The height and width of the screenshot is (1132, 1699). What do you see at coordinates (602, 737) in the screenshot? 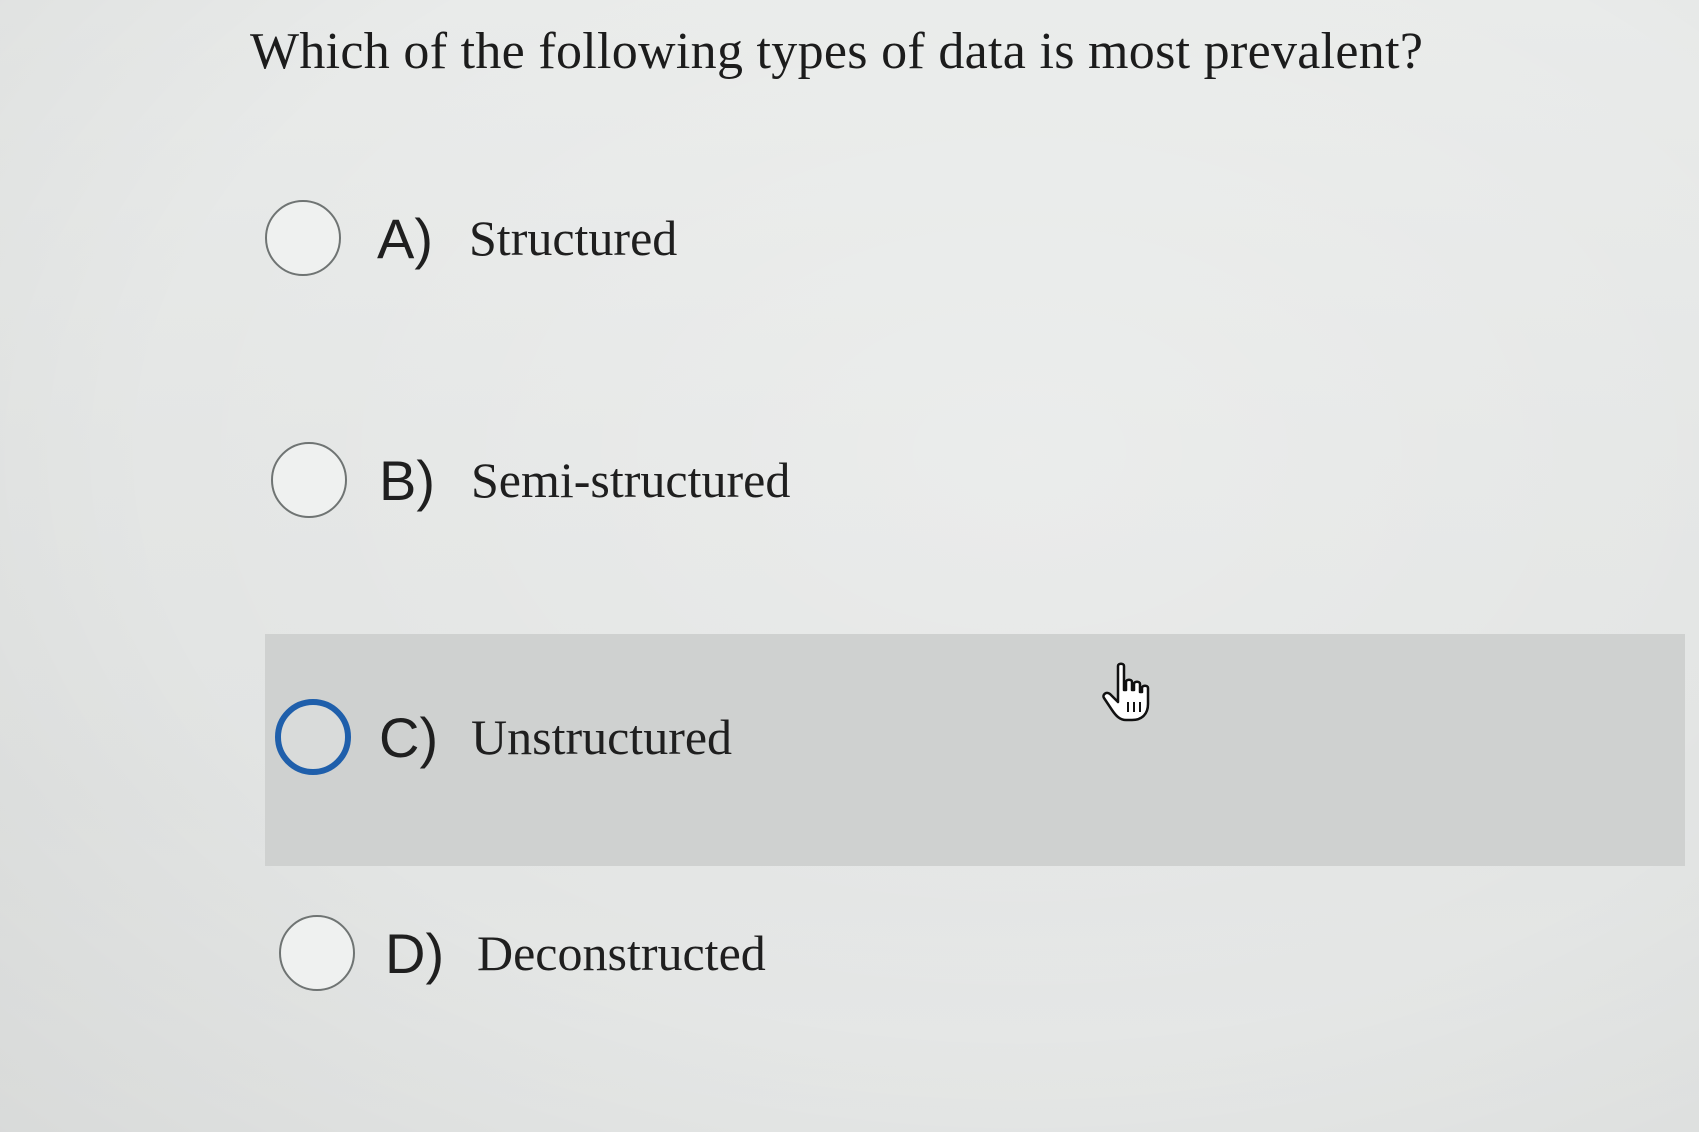
I see `option-label: Unstructured` at bounding box center [602, 737].